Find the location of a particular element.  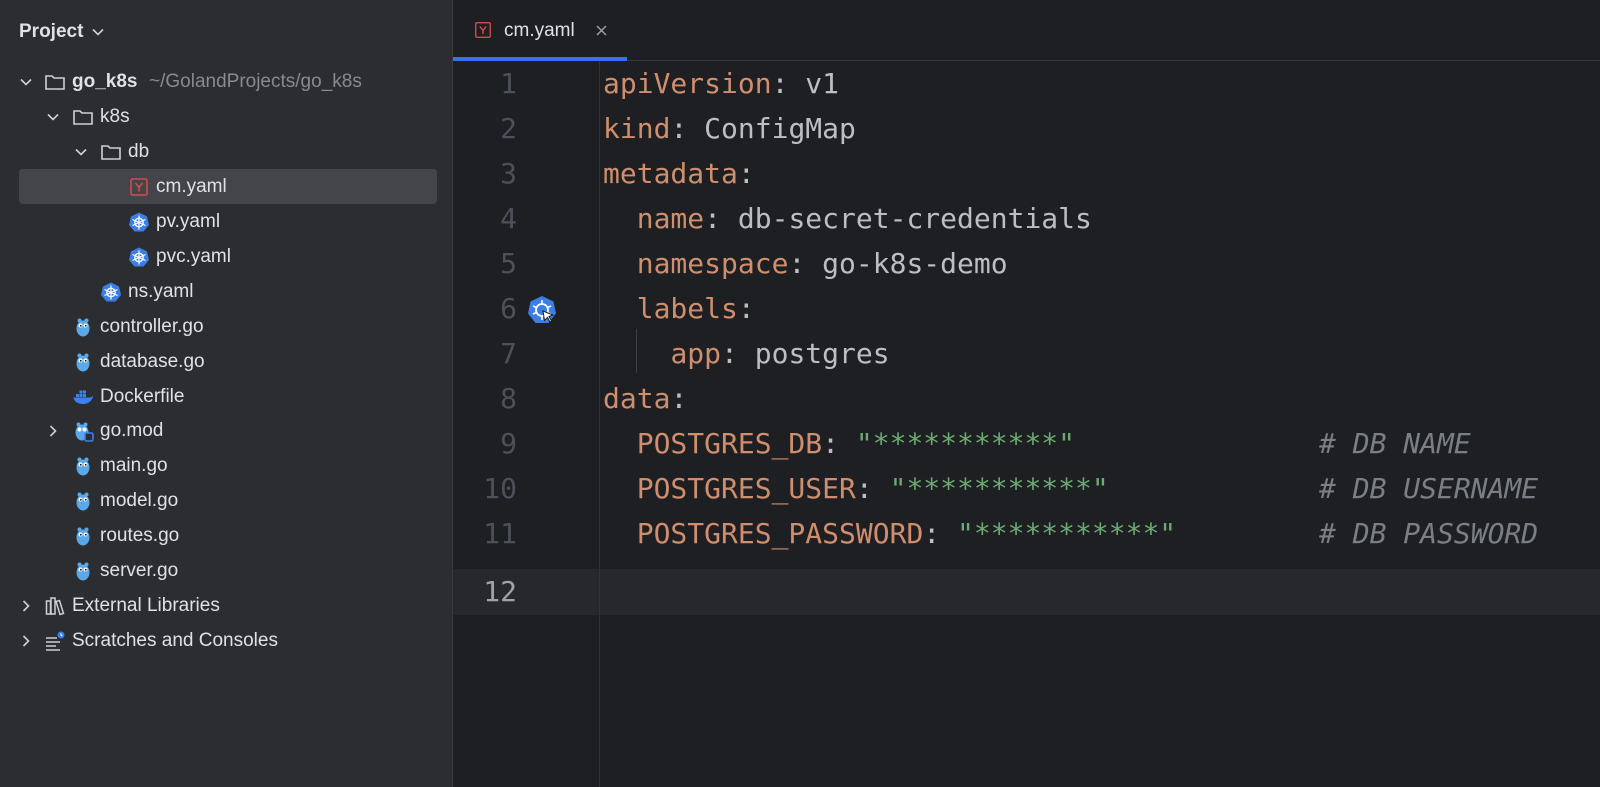

tree-file-server-go: server.go is located at coordinates (228, 570).